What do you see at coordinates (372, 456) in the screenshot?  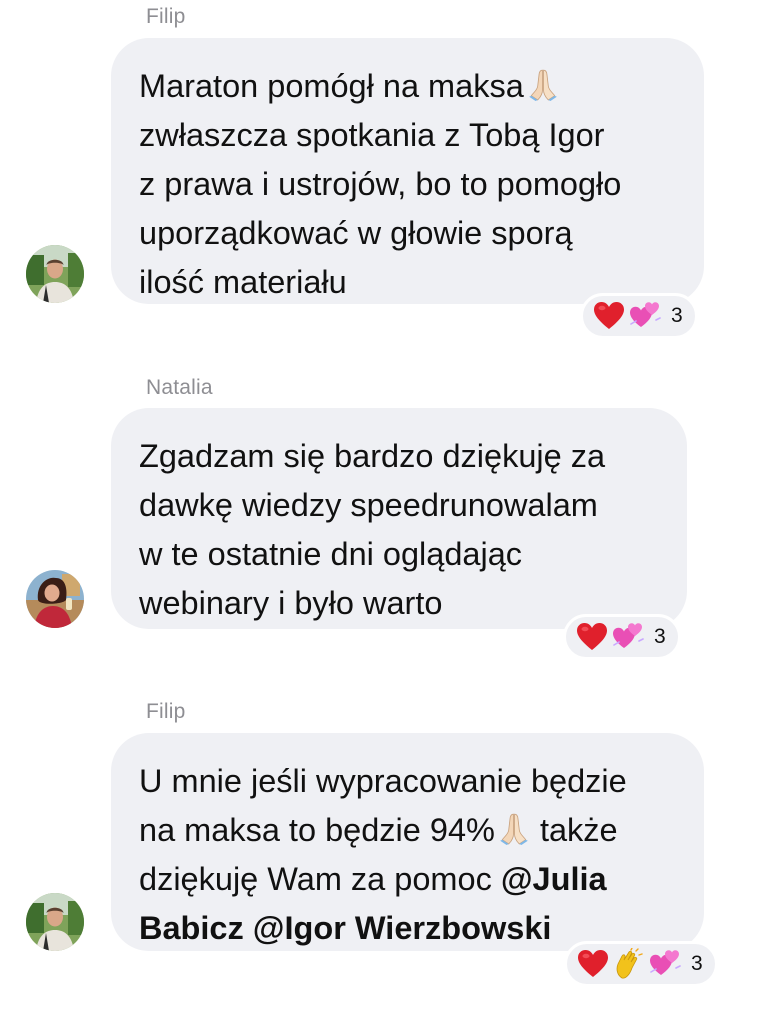 I see `message-text-line: Zgadzam się bardzo dziękuję za` at bounding box center [372, 456].